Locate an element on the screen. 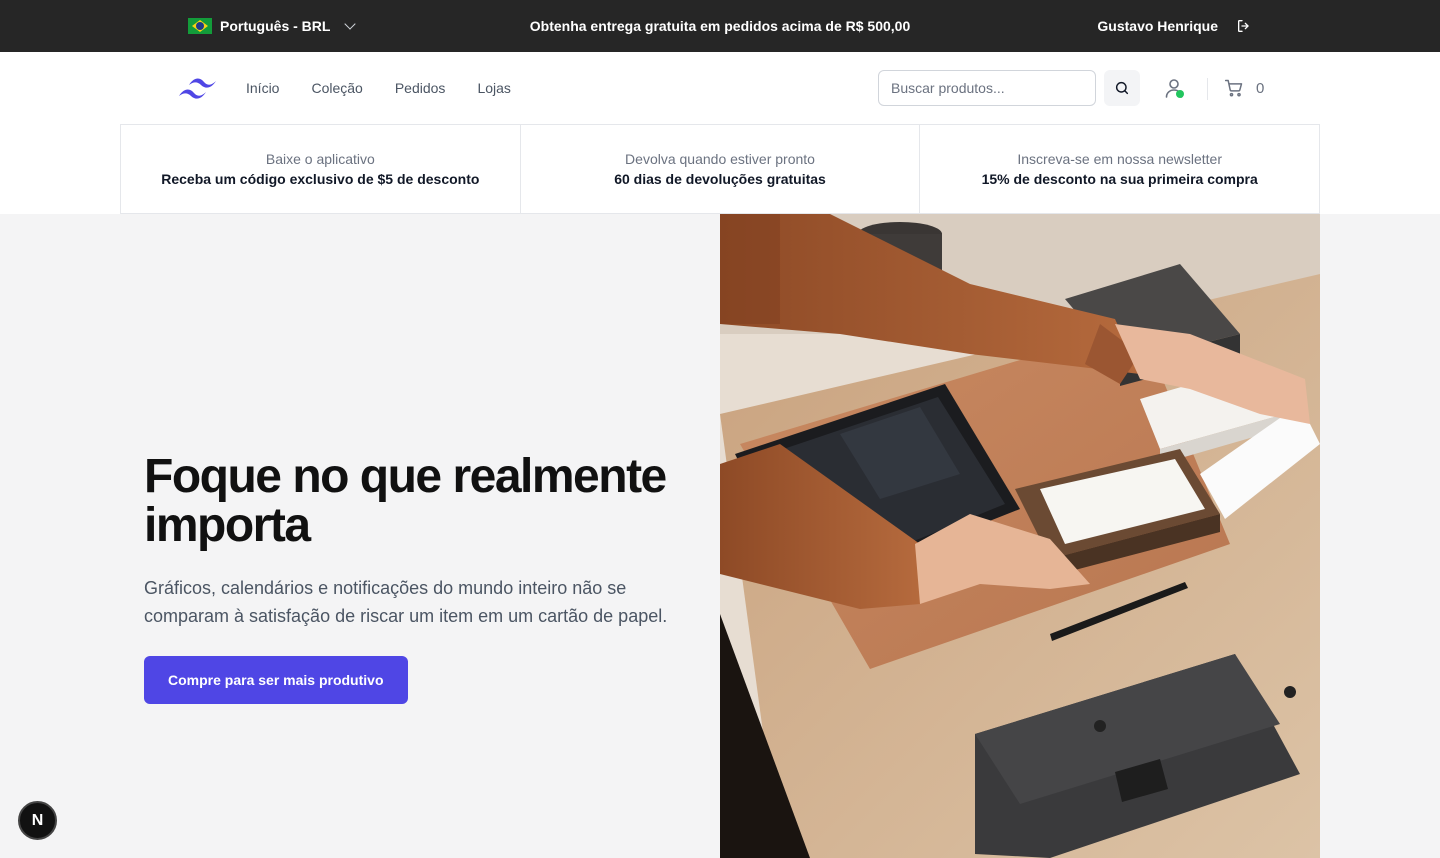 Image resolution: width=1440 pixels, height=858 pixels. nextjs-icon: N is located at coordinates (37, 820).